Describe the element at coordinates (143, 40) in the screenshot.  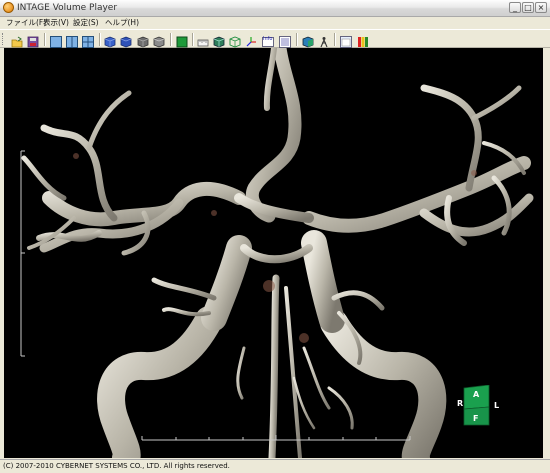
I see `cube-gray-icon` at that location.